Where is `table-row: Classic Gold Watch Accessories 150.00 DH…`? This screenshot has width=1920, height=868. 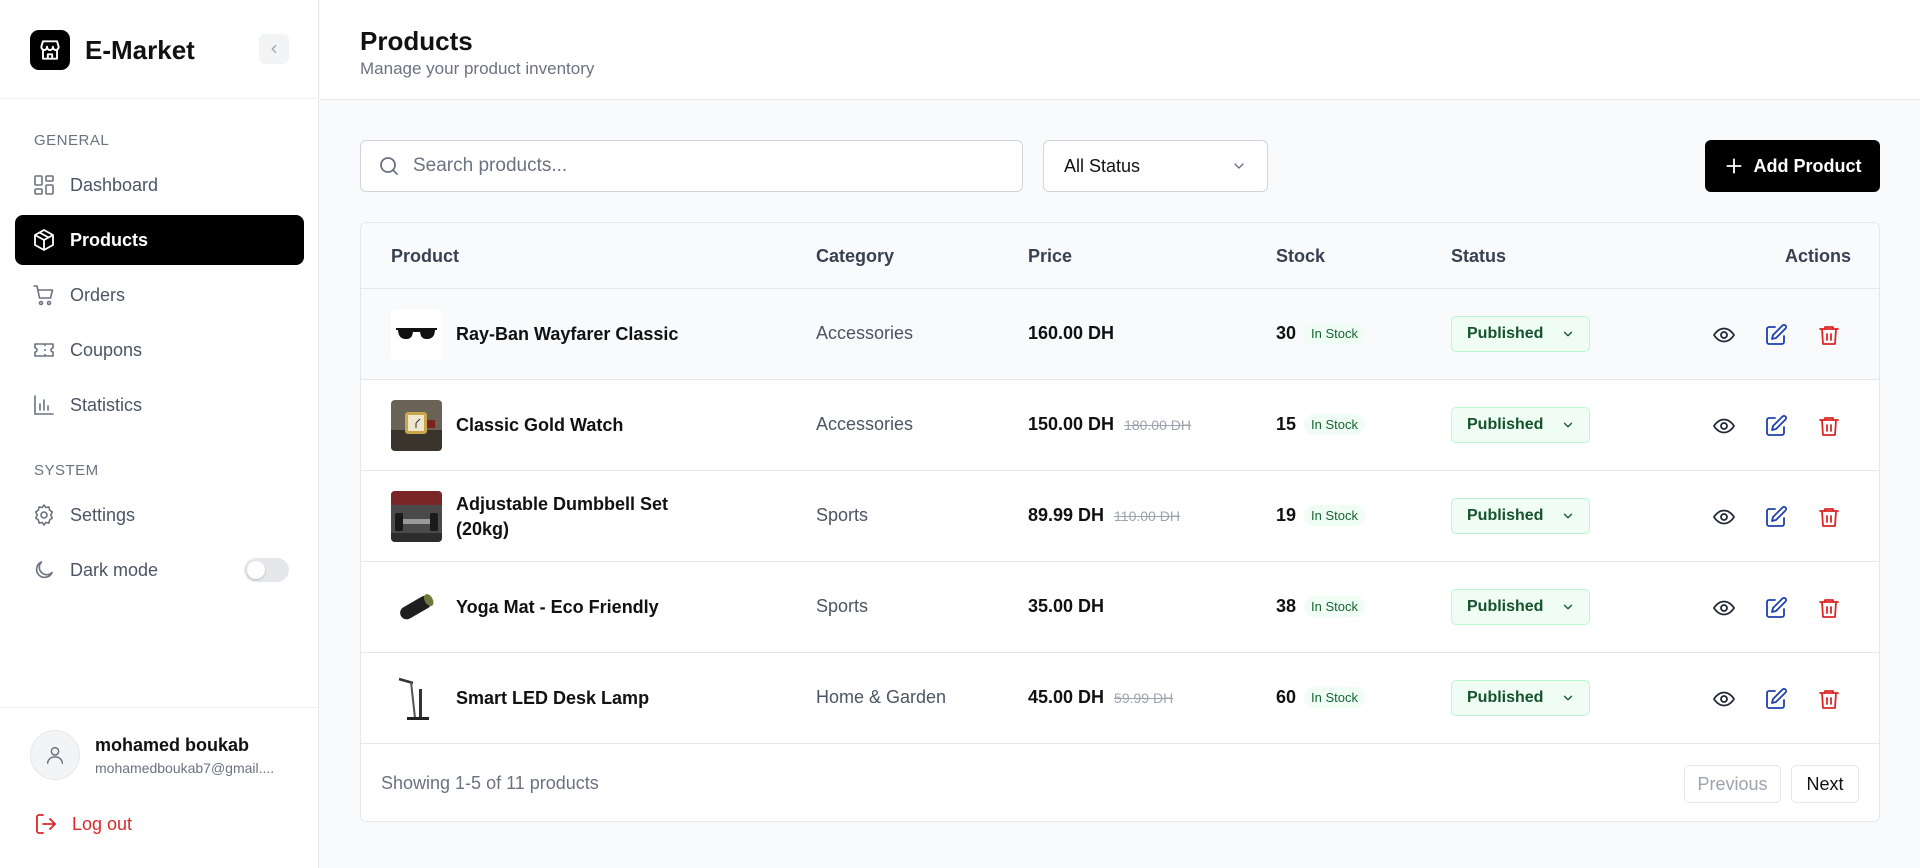 table-row: Classic Gold Watch Accessories 150.00 DH… is located at coordinates (1120, 425).